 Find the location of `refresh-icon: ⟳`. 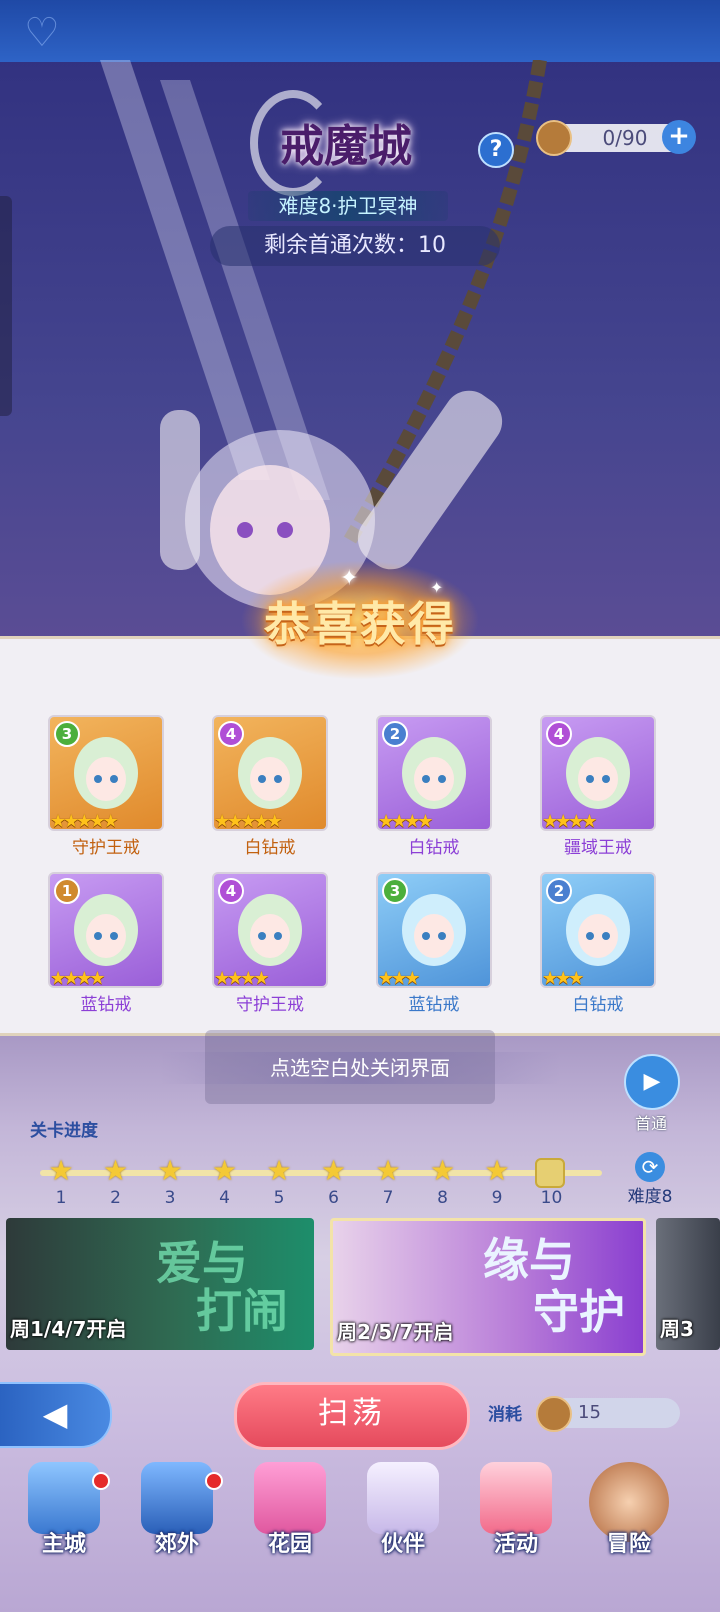

refresh-icon: ⟳ is located at coordinates (650, 1167).